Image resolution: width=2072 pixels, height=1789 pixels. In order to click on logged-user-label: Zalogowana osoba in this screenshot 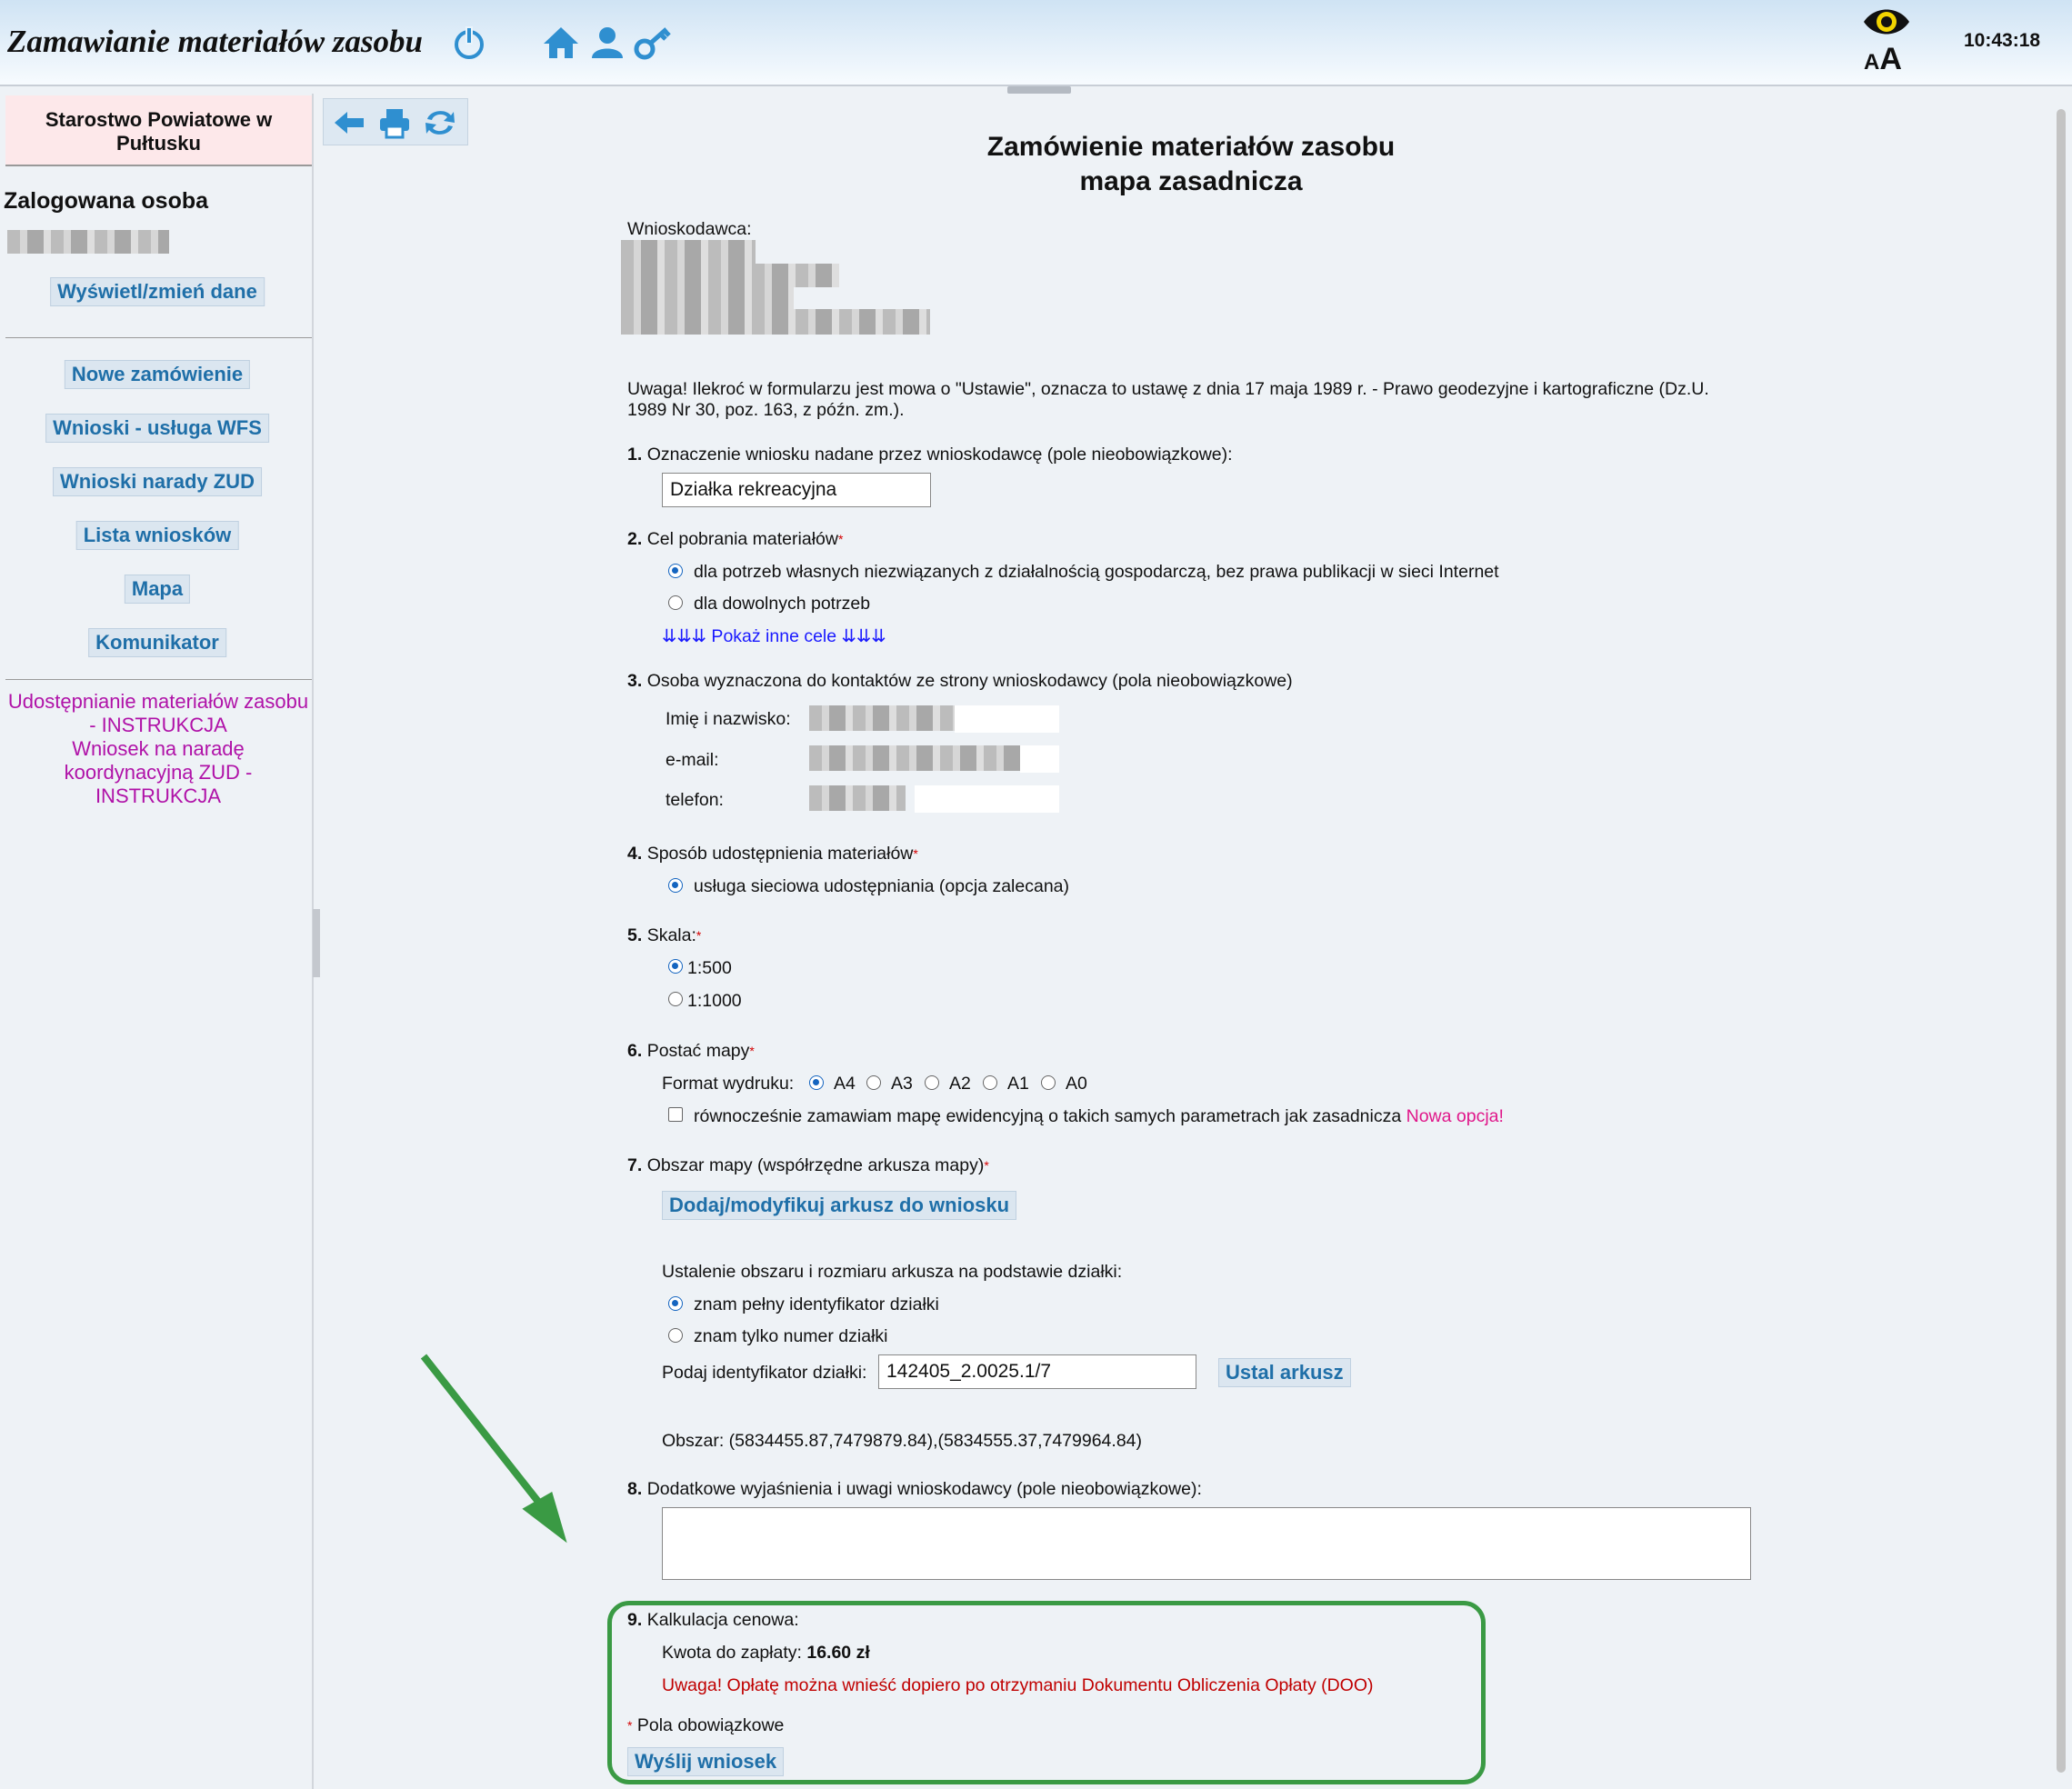, I will do `click(106, 201)`.